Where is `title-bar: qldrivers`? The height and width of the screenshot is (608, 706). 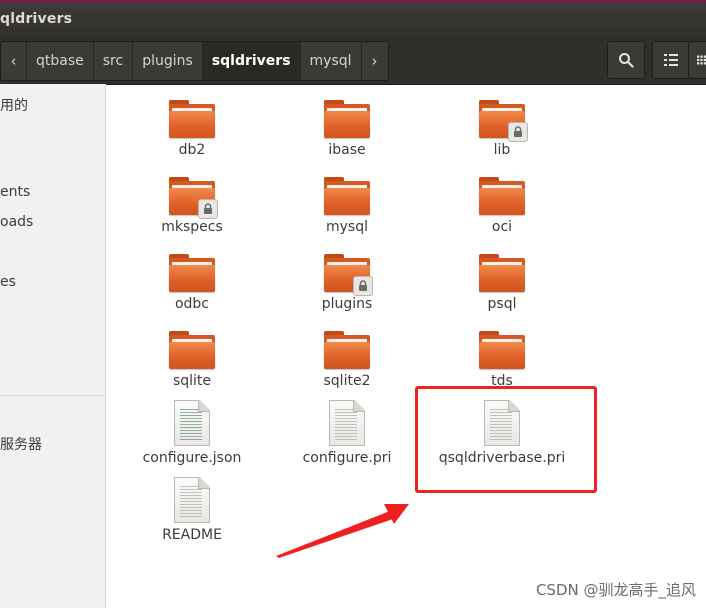 title-bar: qldrivers is located at coordinates (353, 19).